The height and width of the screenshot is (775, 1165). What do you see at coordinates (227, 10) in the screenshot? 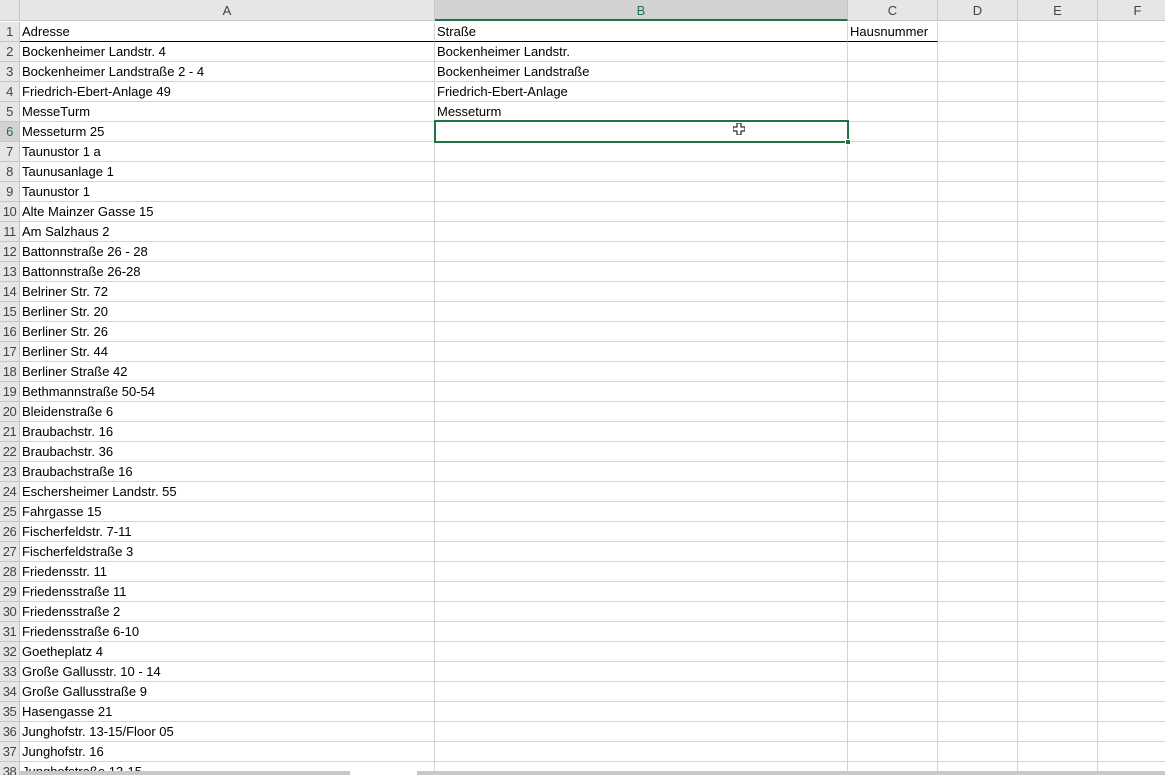
I see `column-header-a: A` at bounding box center [227, 10].